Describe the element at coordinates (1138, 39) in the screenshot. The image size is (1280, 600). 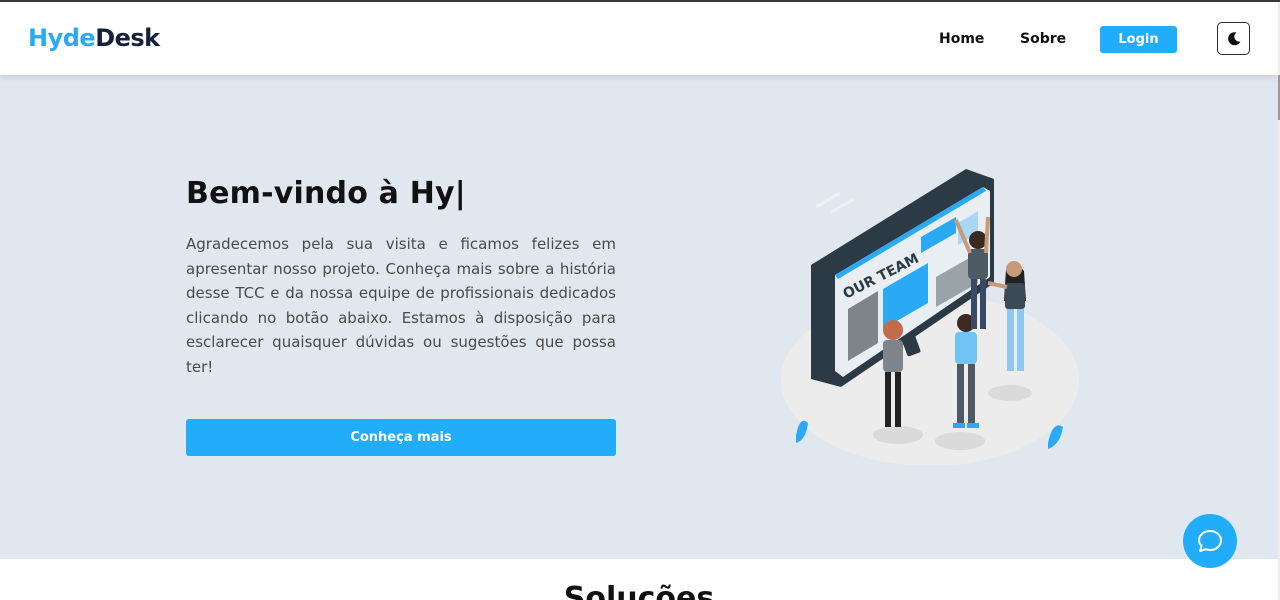
I see `login-button: Login` at that location.